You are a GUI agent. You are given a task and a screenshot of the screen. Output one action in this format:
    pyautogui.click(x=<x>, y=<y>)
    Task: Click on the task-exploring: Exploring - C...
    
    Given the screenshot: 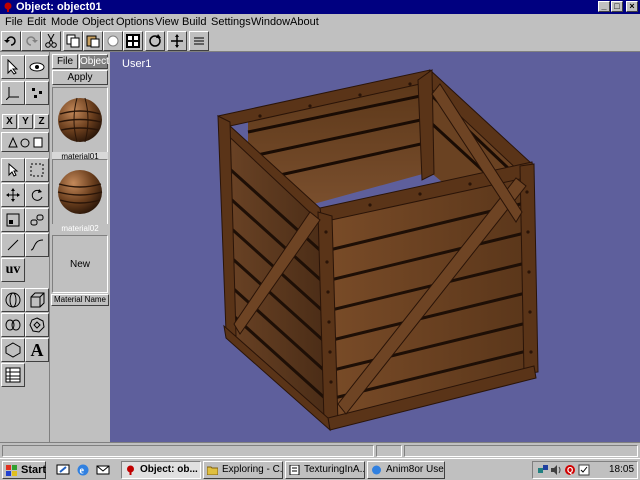 What is the action you would take?
    pyautogui.click(x=243, y=470)
    